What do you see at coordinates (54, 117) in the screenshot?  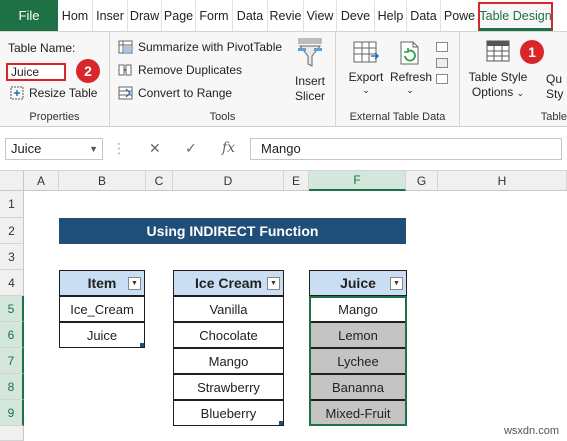 I see `properties-group-label: Properties` at bounding box center [54, 117].